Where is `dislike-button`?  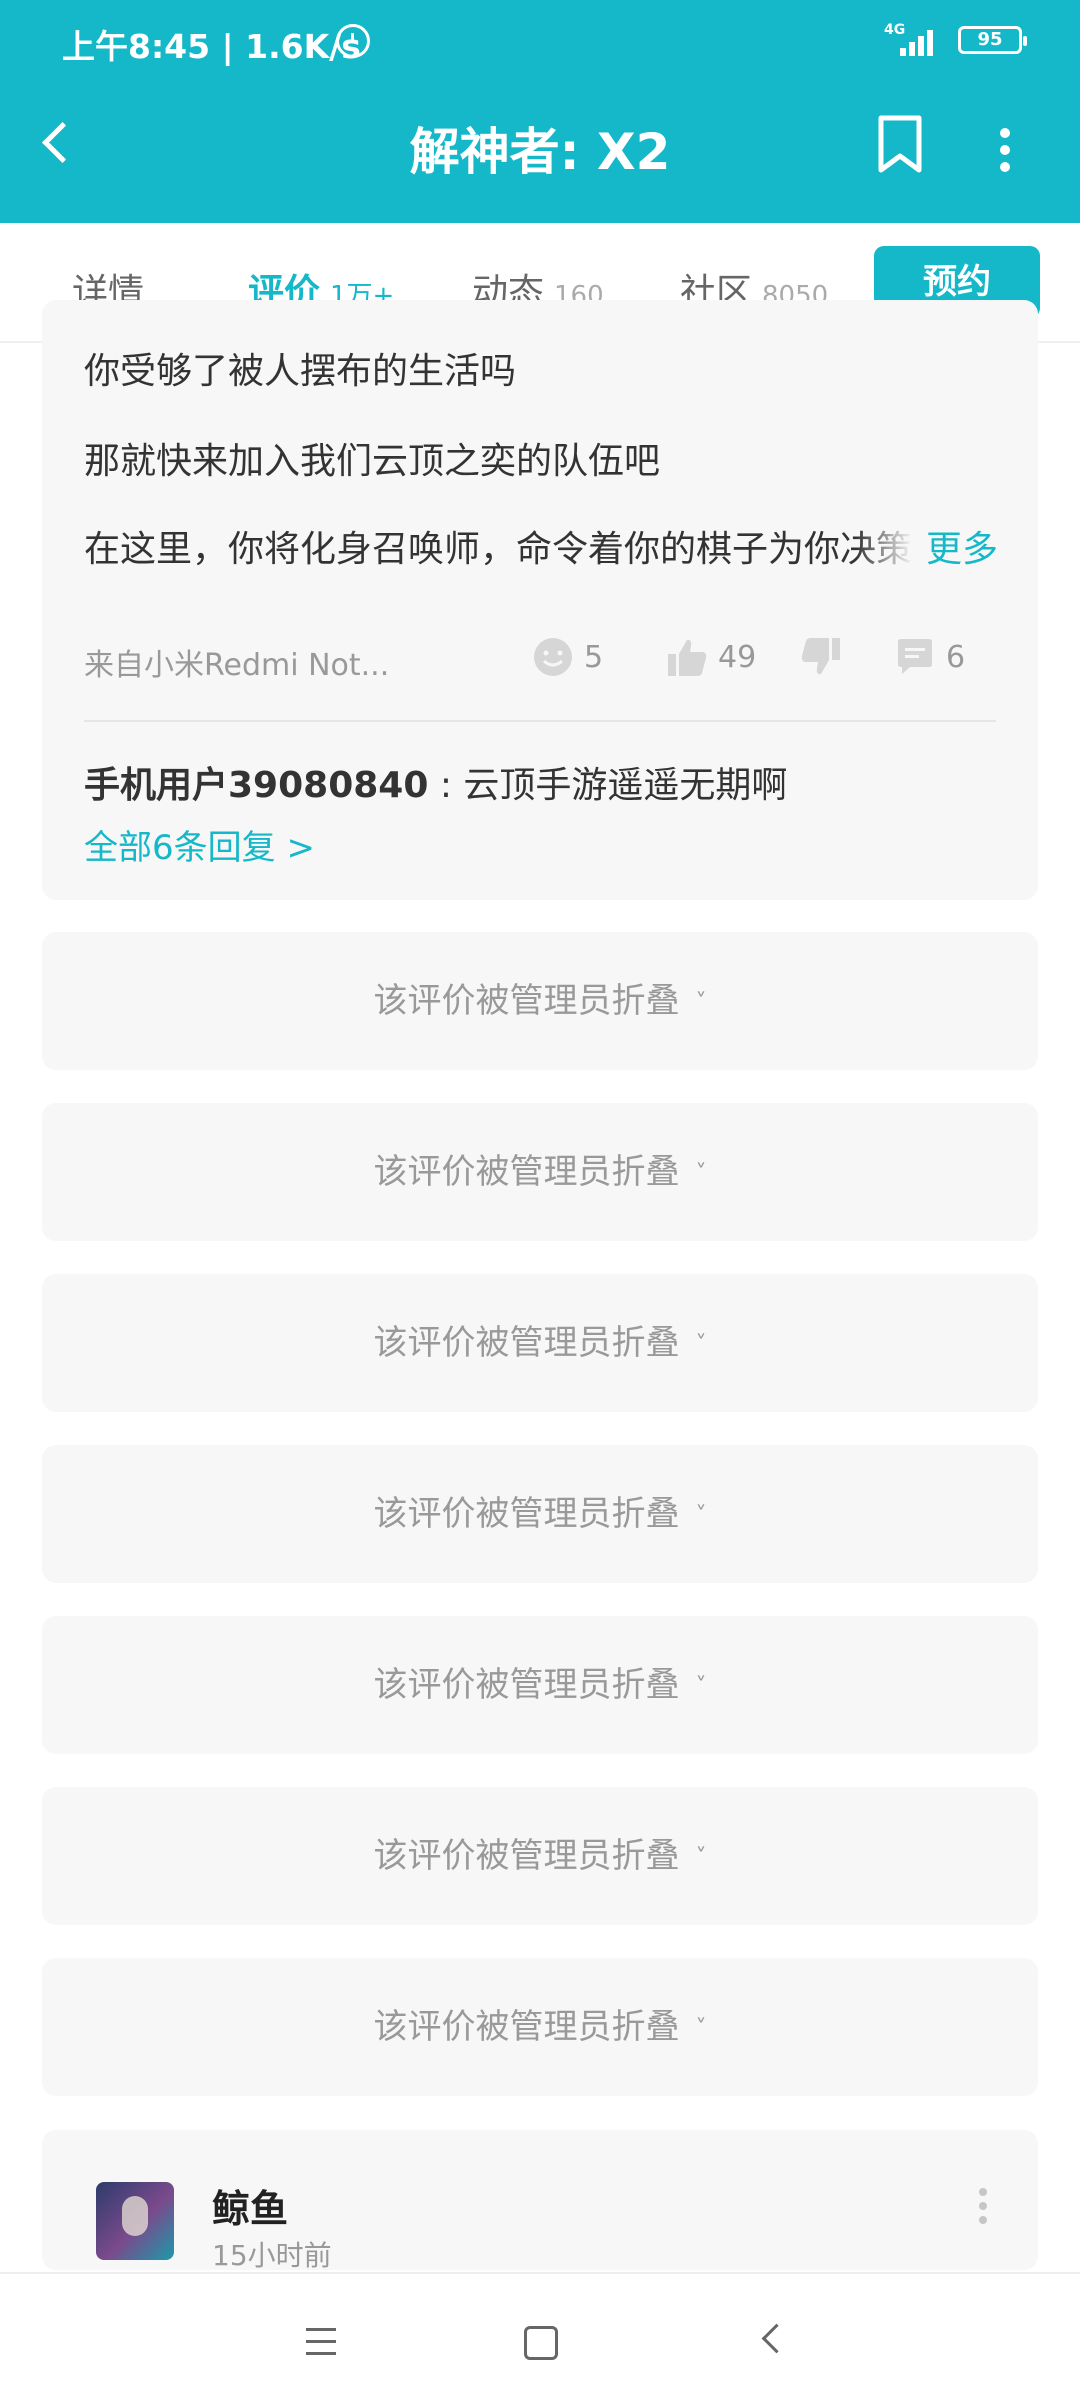 dislike-button is located at coordinates (826, 657).